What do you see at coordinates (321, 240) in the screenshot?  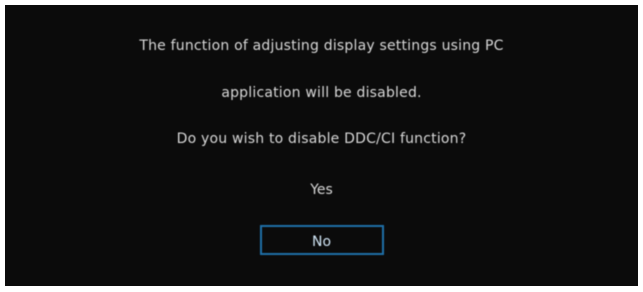 I see `no-button: No` at bounding box center [321, 240].